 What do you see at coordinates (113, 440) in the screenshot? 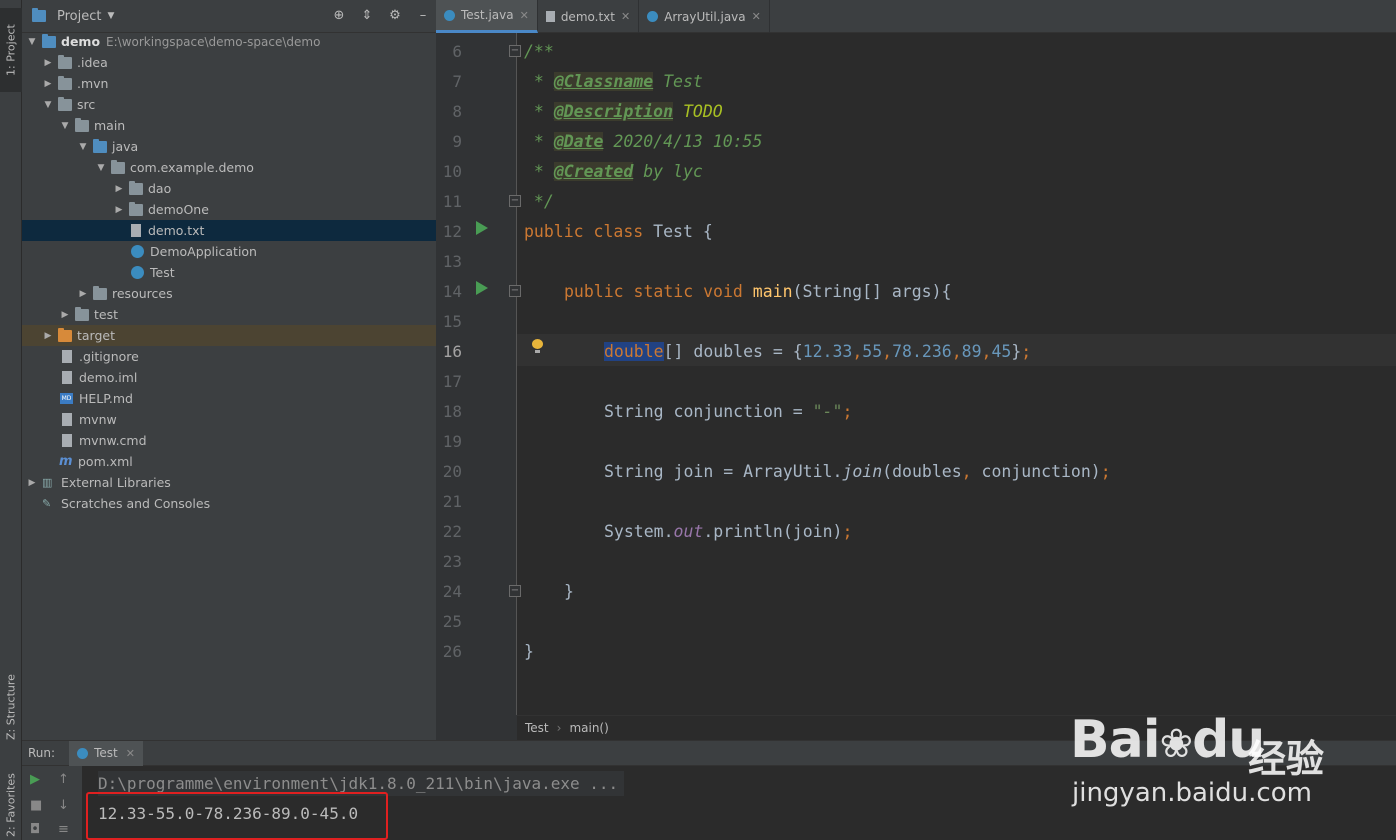
I see `tree-item-label: mvnw.cmd` at bounding box center [113, 440].